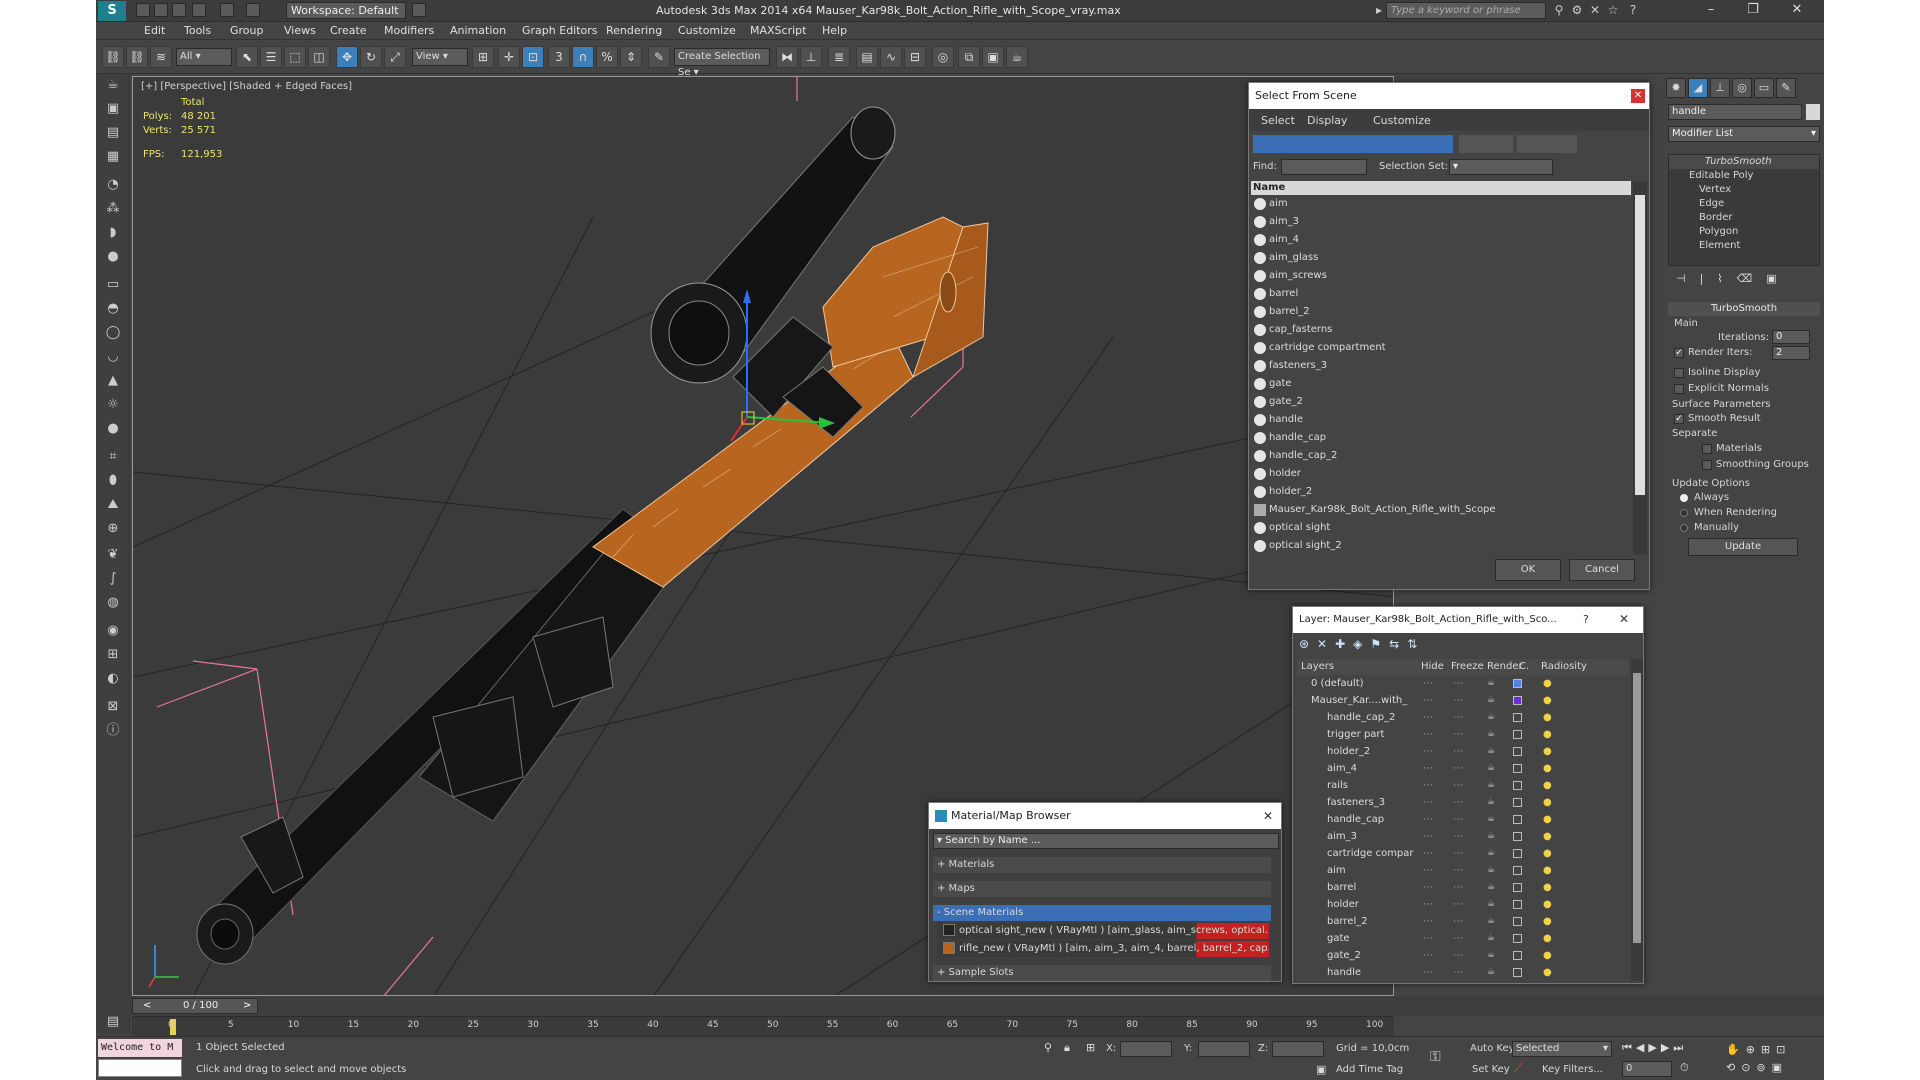 The image size is (1920, 1080). I want to click on modify-tab-icon: ◢, so click(1698, 88).